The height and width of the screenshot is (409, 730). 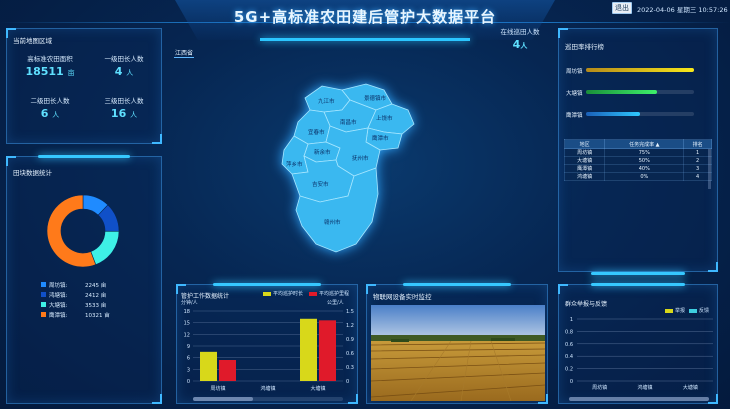 I want to click on stat-label: 二级田长人数, so click(x=50, y=101).